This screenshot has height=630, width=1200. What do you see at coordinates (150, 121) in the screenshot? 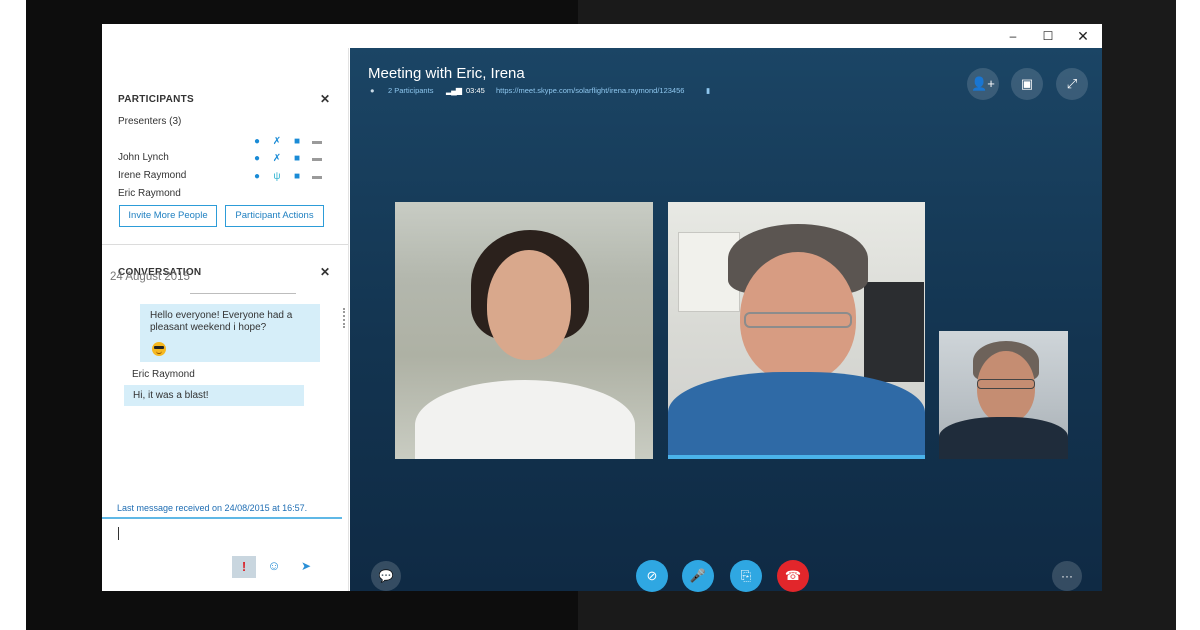
I see `presenters-label: Presenters (3)` at bounding box center [150, 121].